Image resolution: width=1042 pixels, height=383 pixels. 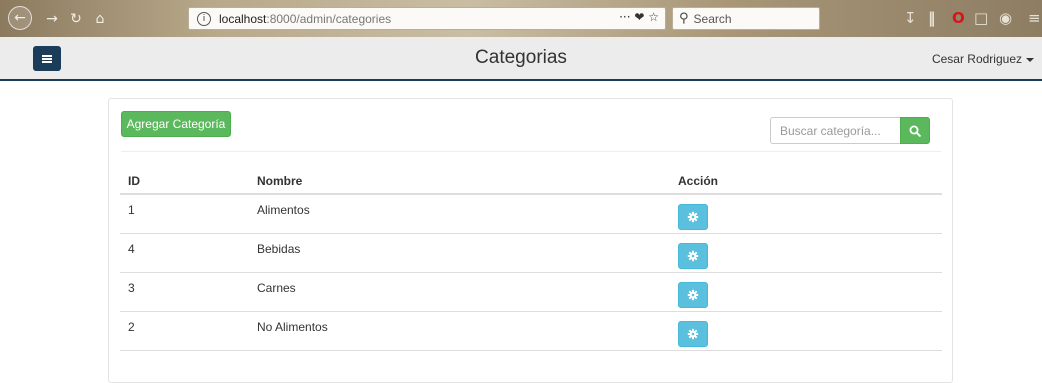 I want to click on table-row: 1 Alimentos, so click(x=531, y=214).